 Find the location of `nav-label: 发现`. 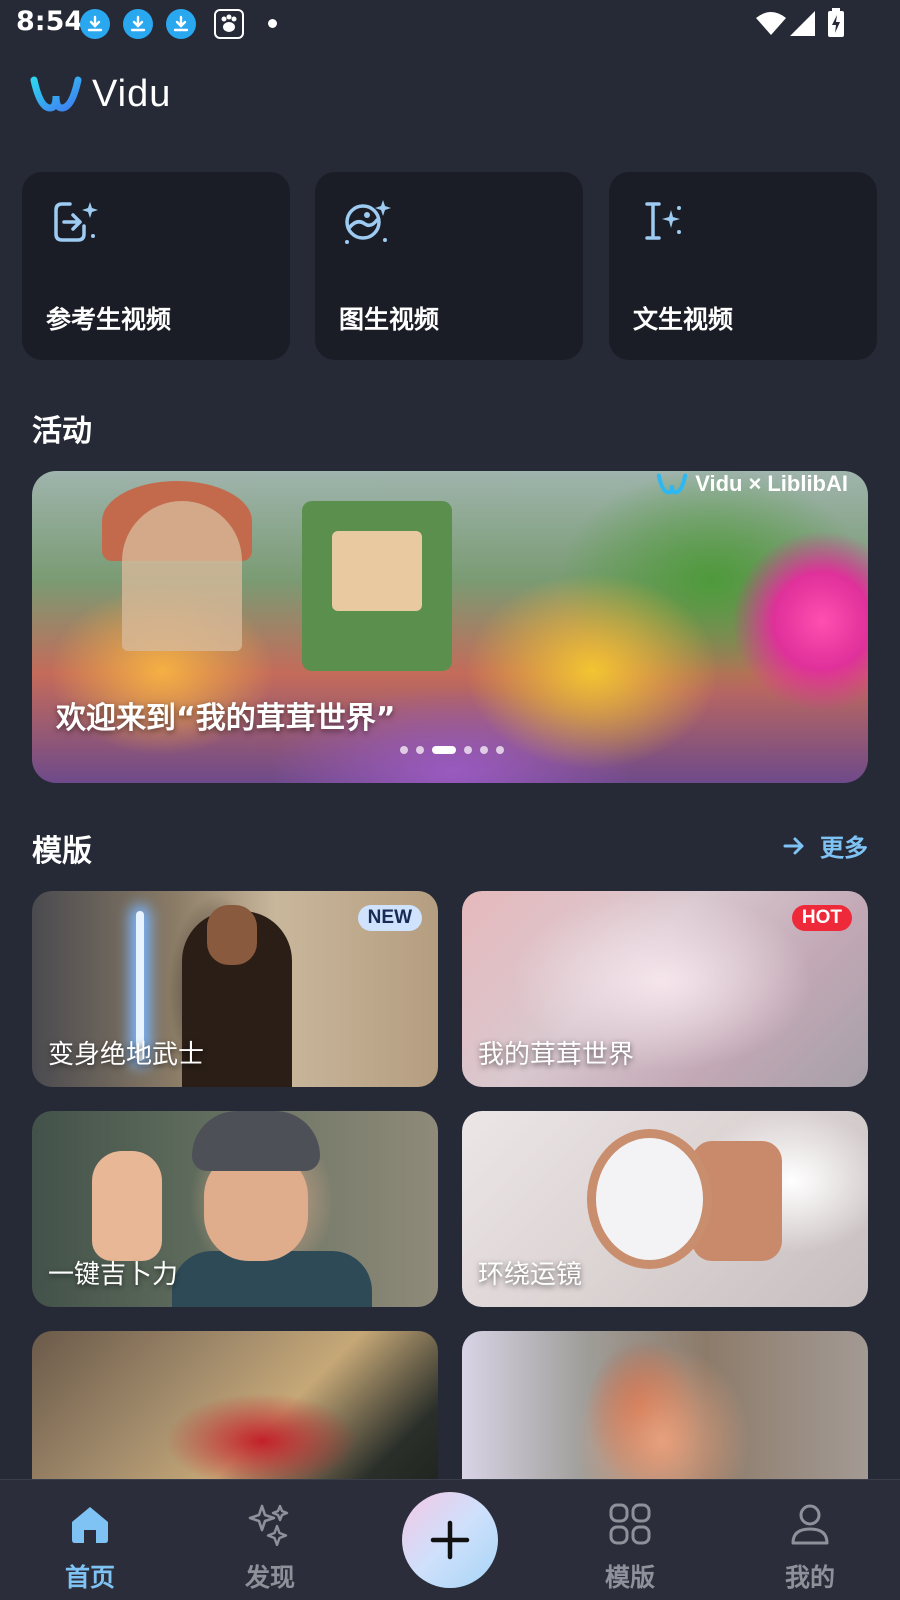

nav-label: 发现 is located at coordinates (269, 1577).